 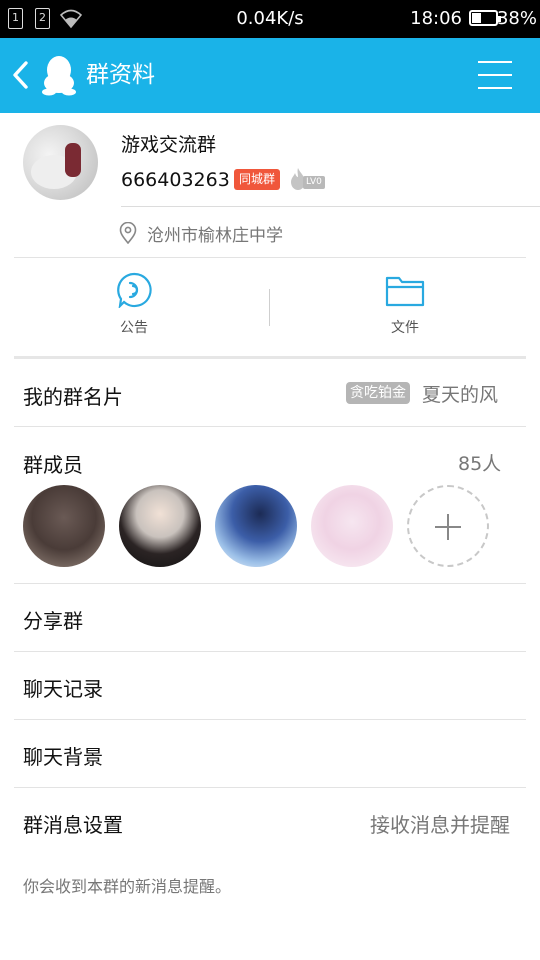 I want to click on title-bar: 群资料, so click(x=270, y=75).